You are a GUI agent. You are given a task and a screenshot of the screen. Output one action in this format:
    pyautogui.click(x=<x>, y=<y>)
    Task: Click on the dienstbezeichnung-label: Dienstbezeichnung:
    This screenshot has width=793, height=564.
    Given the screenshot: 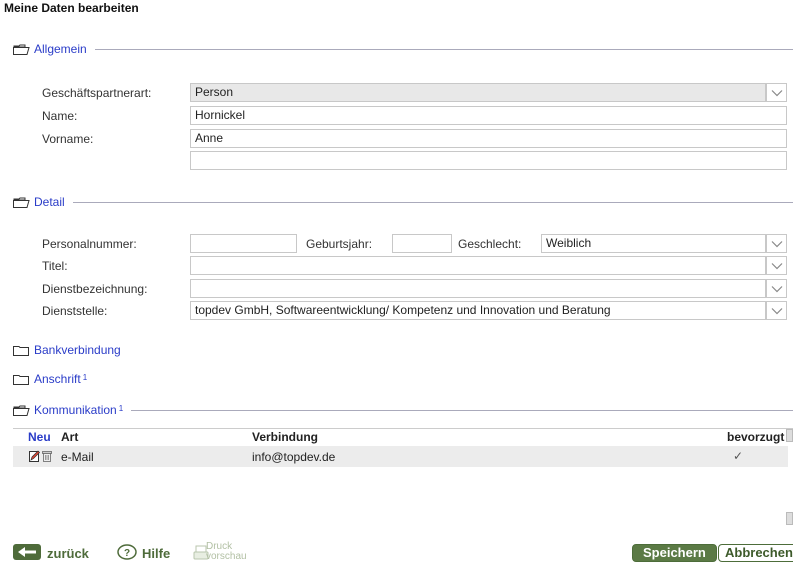 What is the action you would take?
    pyautogui.click(x=95, y=289)
    